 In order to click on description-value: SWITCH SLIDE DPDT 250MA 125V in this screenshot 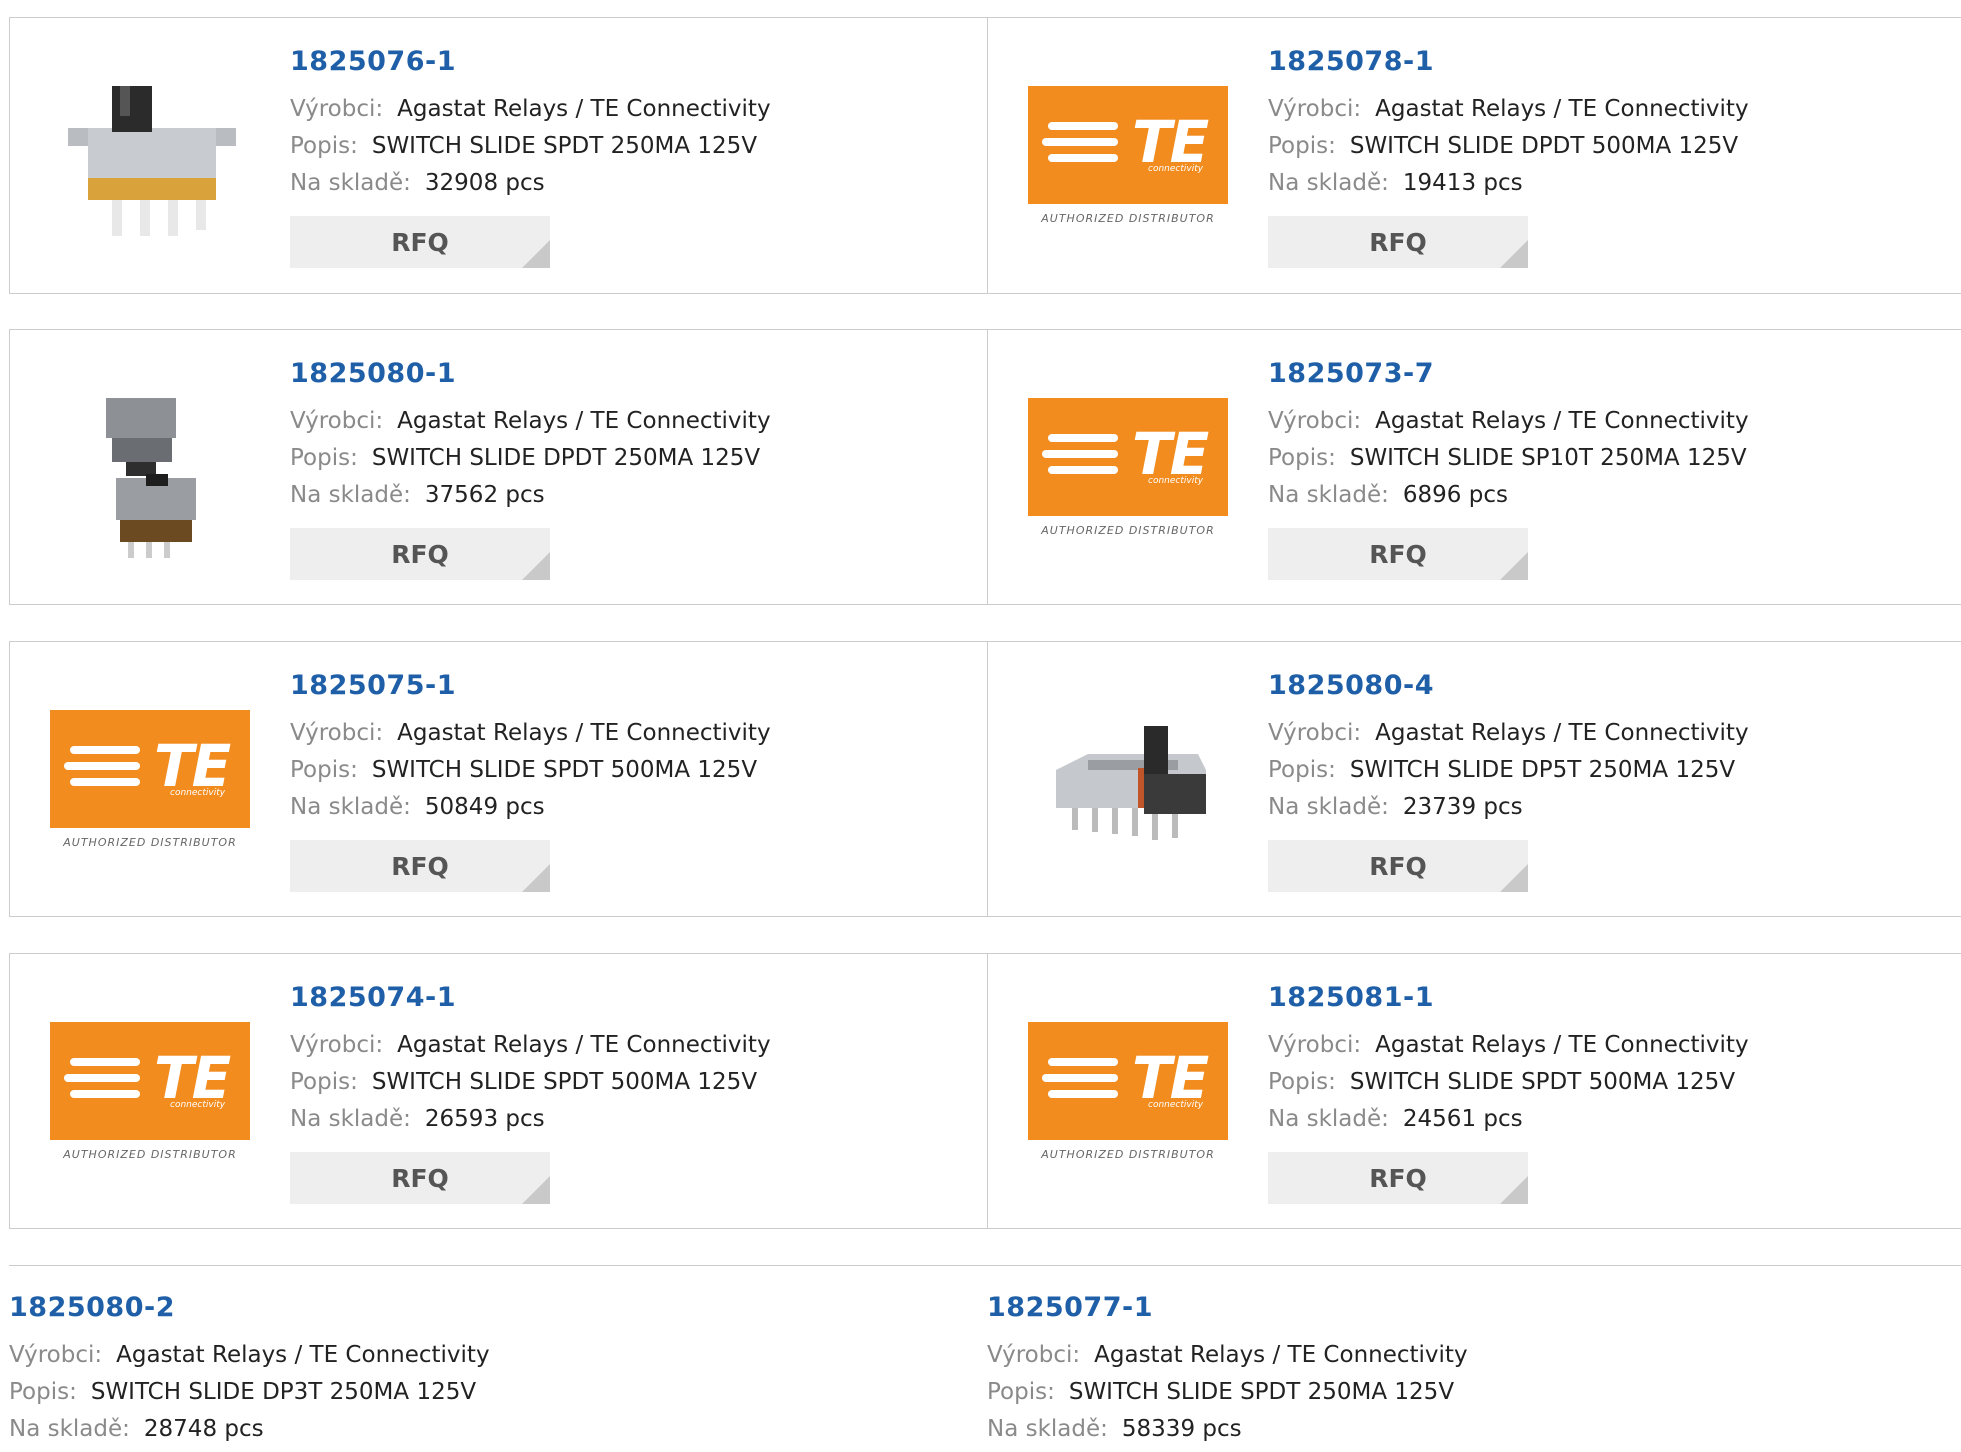, I will do `click(566, 458)`.